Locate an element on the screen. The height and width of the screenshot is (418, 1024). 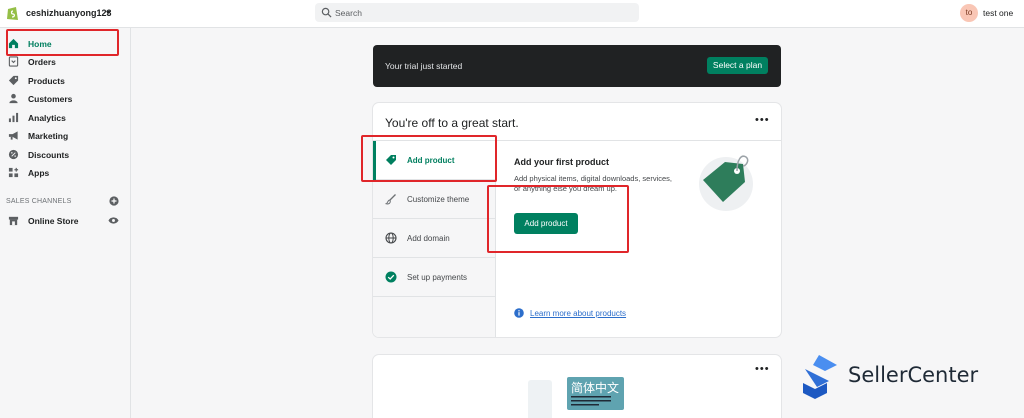
sellercenter-logo-icon is located at coordinates (820, 377).